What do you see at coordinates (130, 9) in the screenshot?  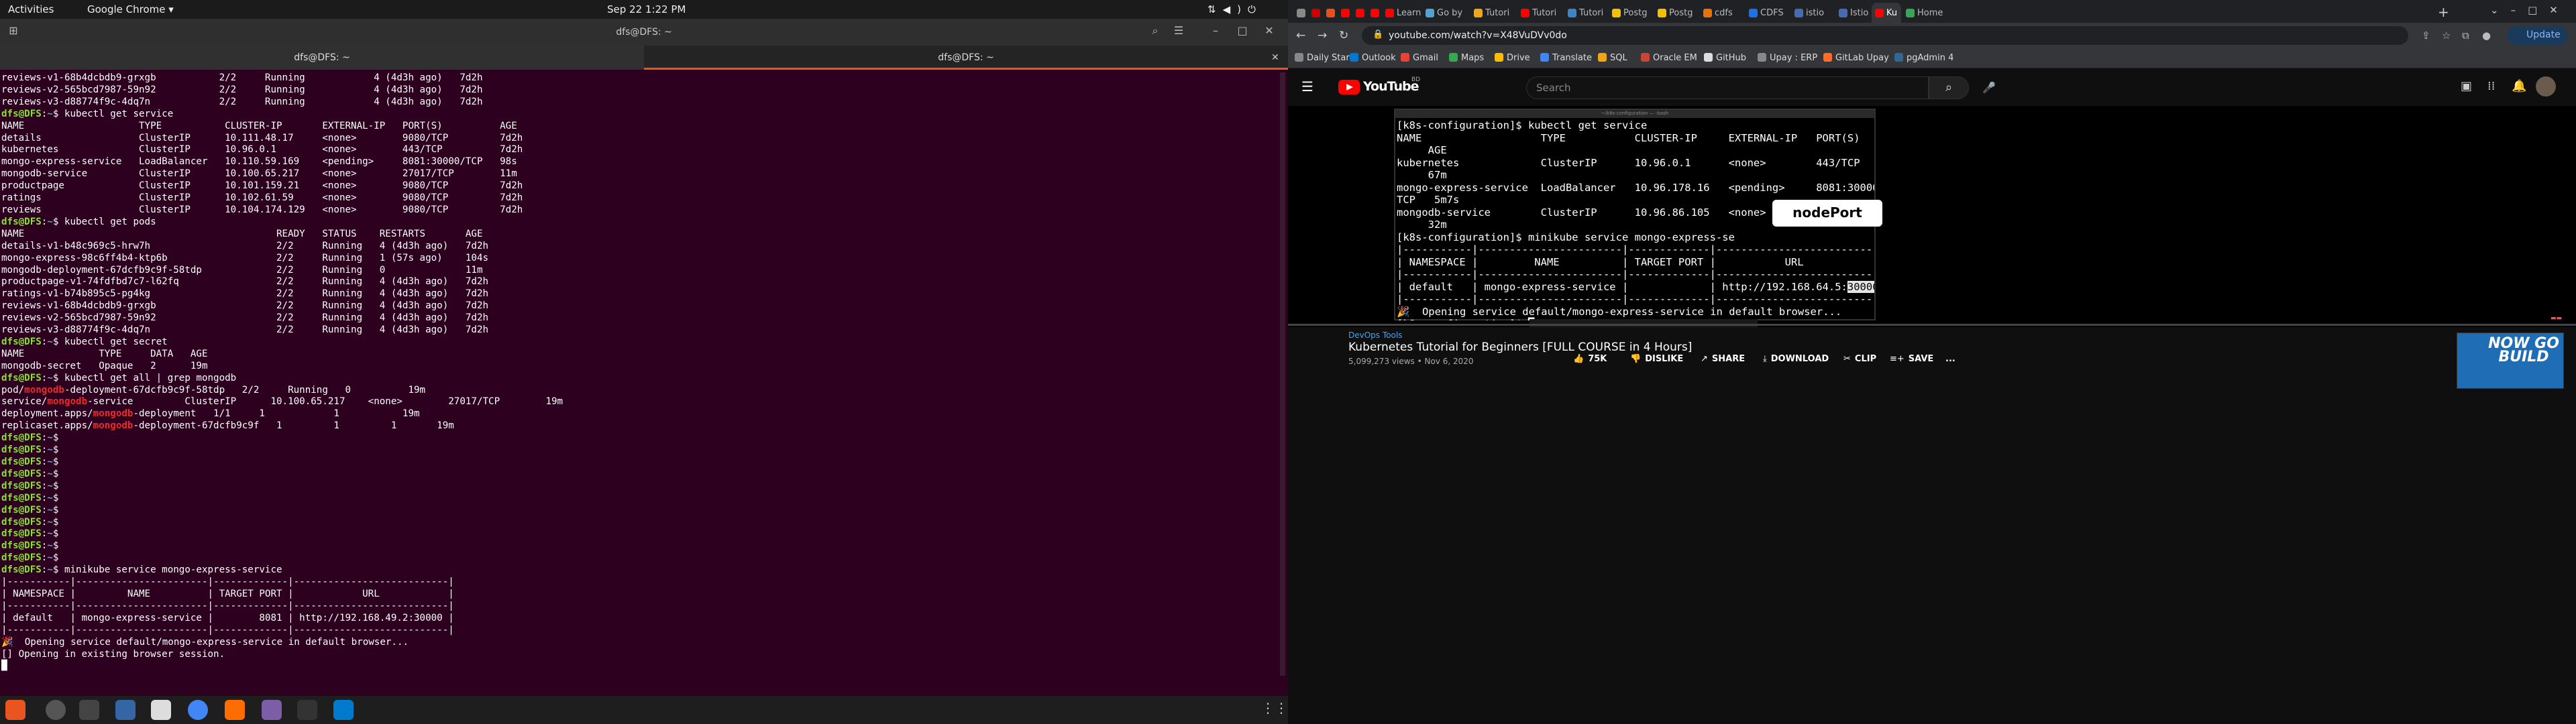 I see `app-menu: Google Chrome ▾` at bounding box center [130, 9].